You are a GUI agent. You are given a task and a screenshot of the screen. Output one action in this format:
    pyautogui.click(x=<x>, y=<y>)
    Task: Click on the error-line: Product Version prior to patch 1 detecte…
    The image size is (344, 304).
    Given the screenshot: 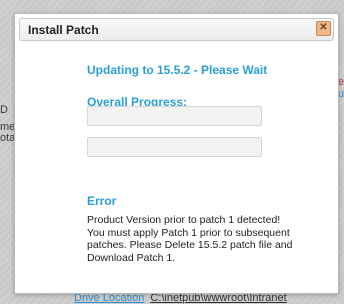 What is the action you would take?
    pyautogui.click(x=184, y=220)
    